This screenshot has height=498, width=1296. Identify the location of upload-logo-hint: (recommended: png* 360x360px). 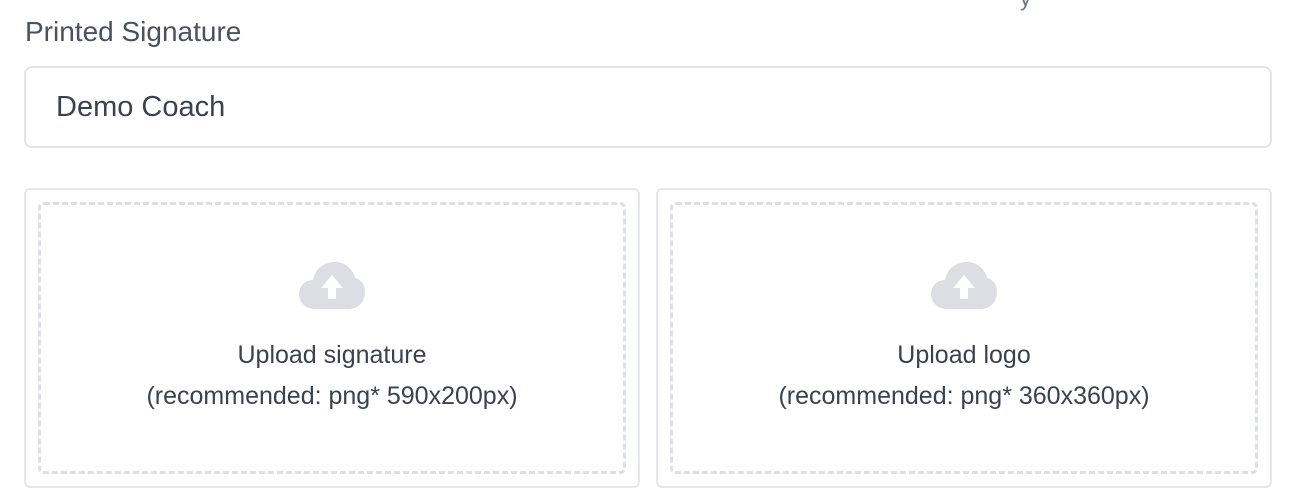
(964, 396).